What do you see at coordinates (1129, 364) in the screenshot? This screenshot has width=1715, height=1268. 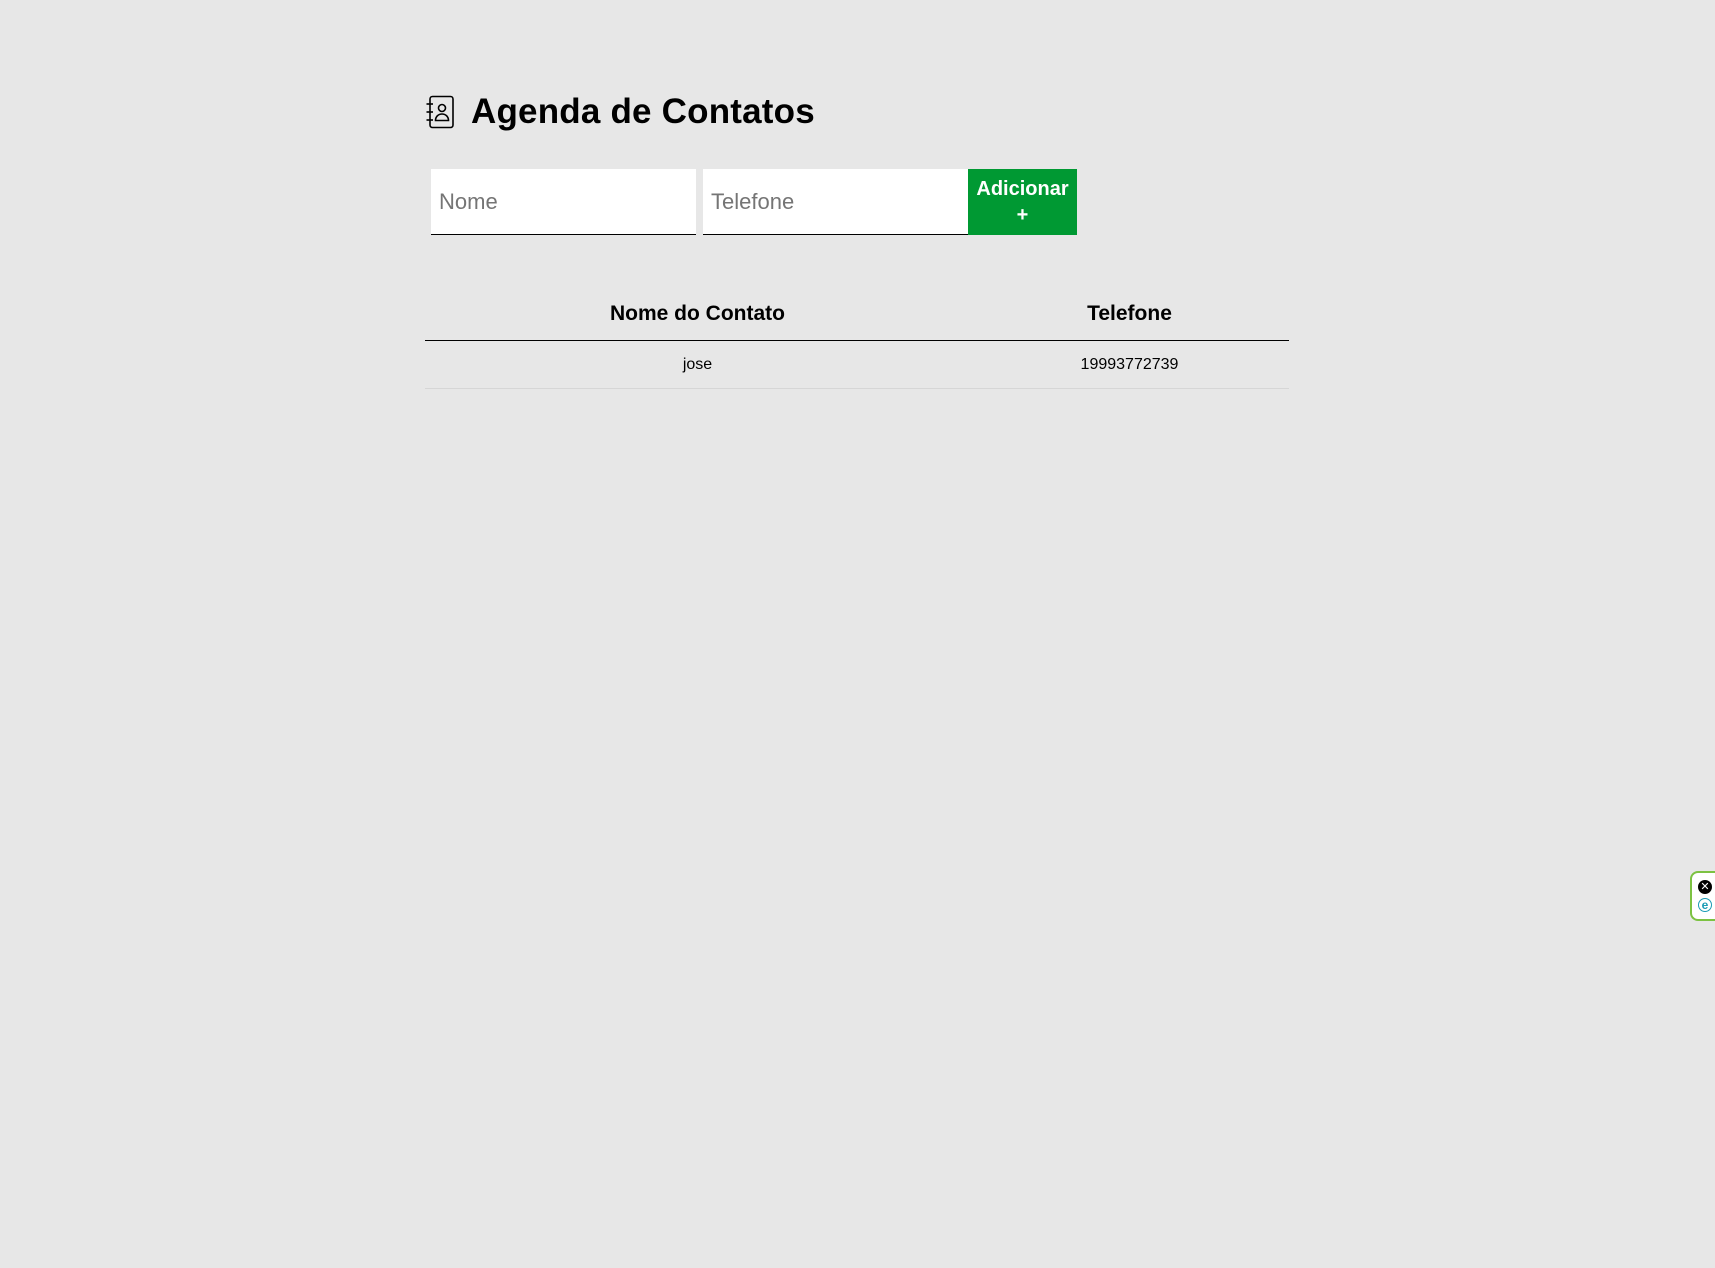 I see `contact-phone-cell: 19993772739` at bounding box center [1129, 364].